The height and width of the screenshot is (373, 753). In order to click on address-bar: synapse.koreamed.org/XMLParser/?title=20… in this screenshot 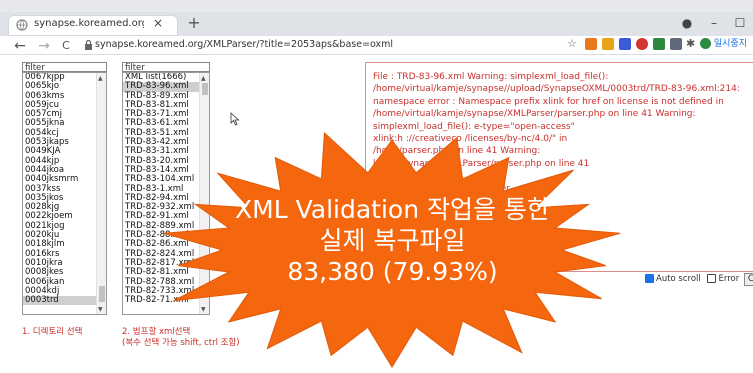, I will do `click(275, 46)`.